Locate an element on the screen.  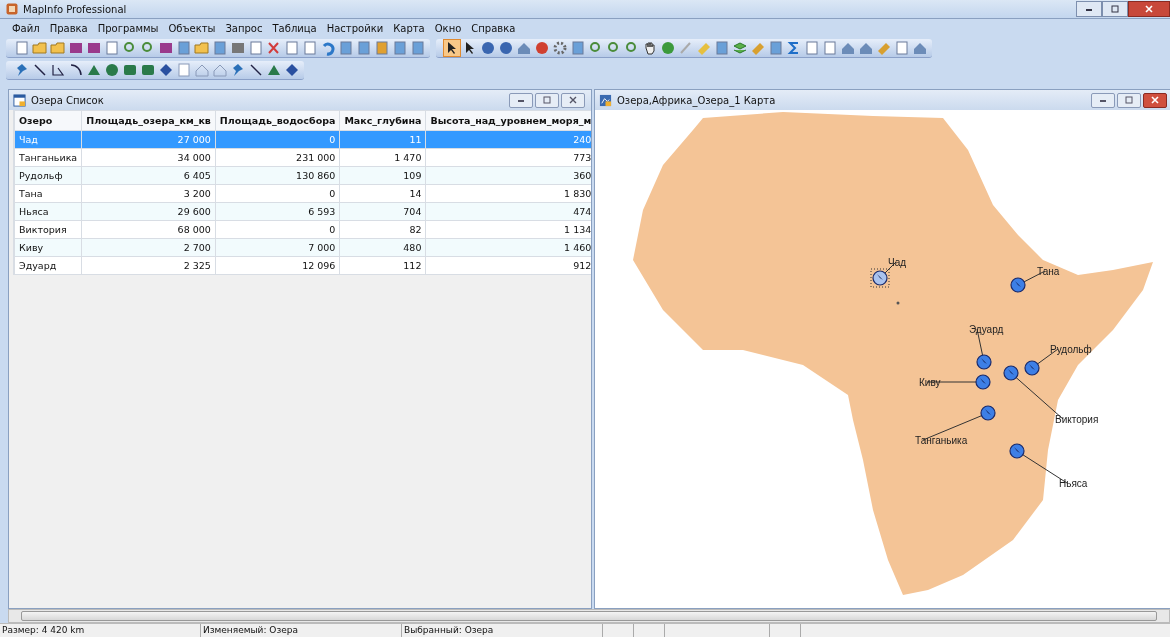
status-text: Выбранный: Озера is located at coordinates (502, 630).